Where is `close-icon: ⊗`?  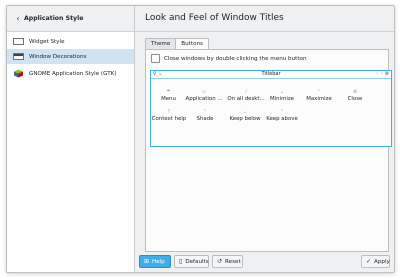
close-icon: ⊗ is located at coordinates (355, 92).